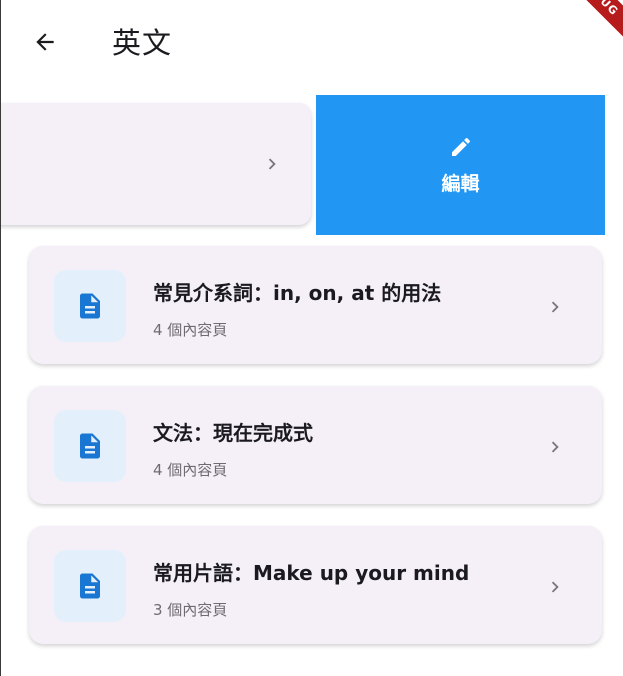 This screenshot has height=676, width=623. I want to click on pencil-icon, so click(460, 146).